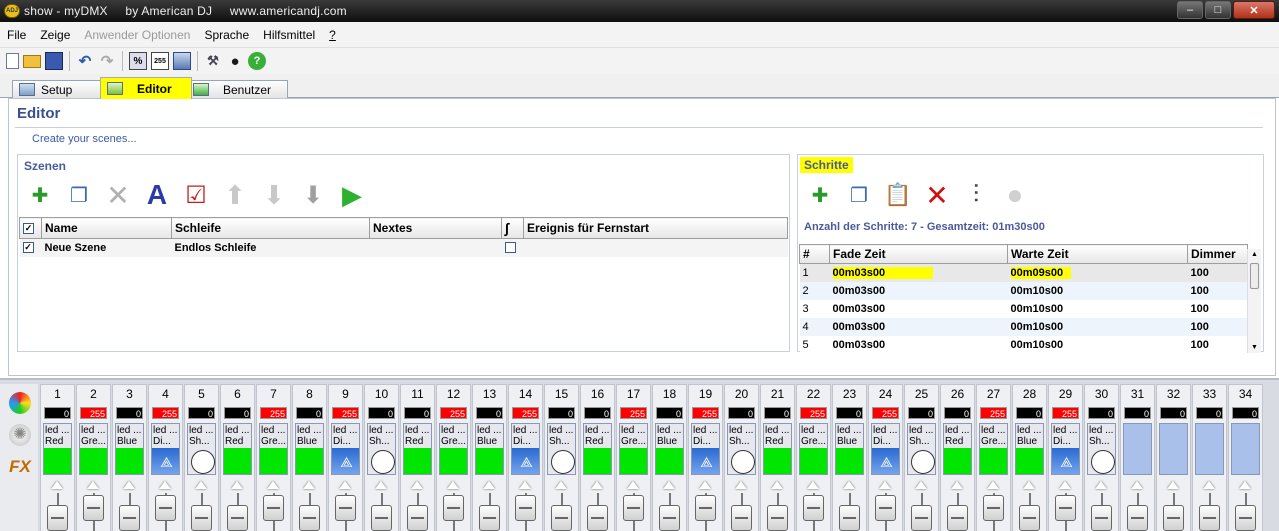 Image resolution: width=1279 pixels, height=531 pixels. What do you see at coordinates (814, 254) in the screenshot?
I see `column-header-number: #` at bounding box center [814, 254].